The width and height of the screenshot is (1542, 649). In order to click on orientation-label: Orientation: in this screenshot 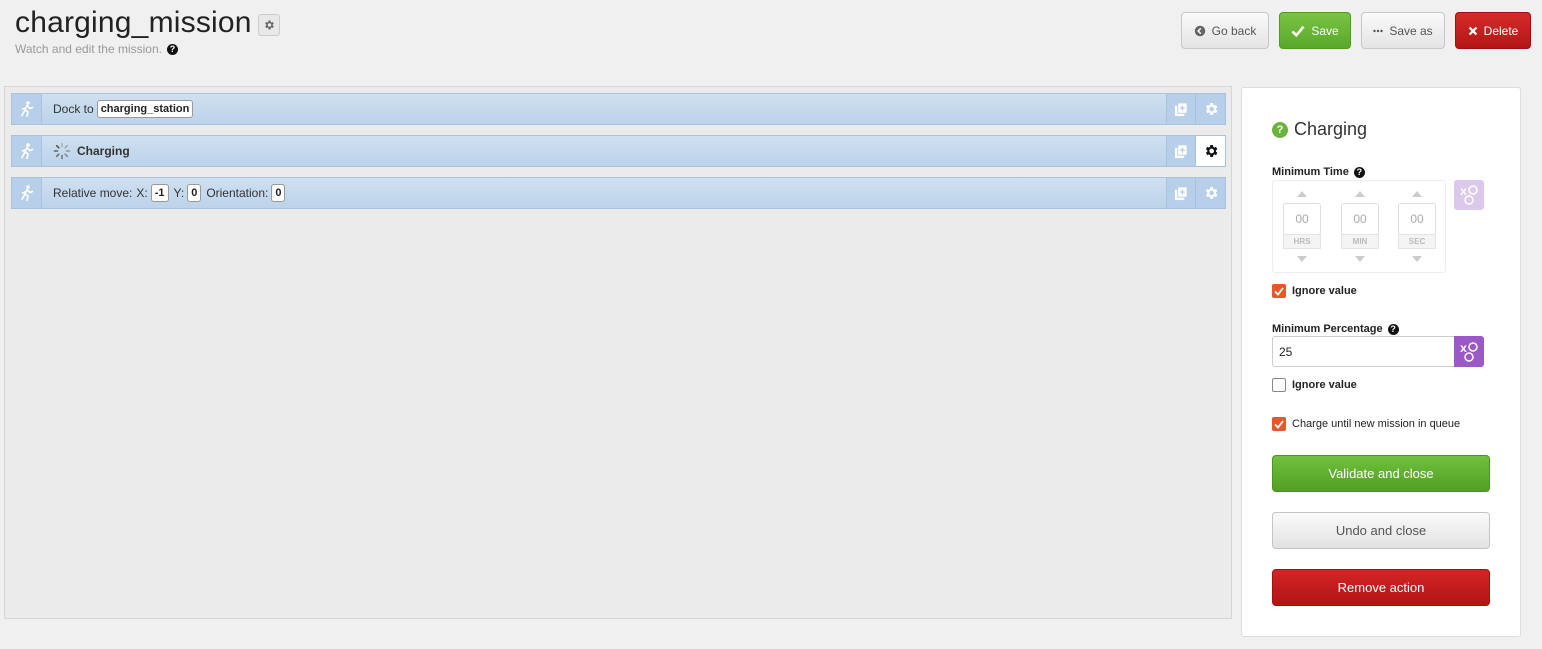, I will do `click(237, 193)`.